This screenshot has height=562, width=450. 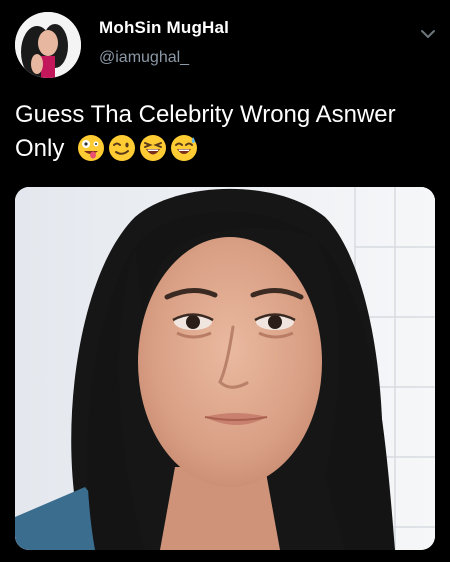 What do you see at coordinates (428, 33) in the screenshot?
I see `chevron-down-icon` at bounding box center [428, 33].